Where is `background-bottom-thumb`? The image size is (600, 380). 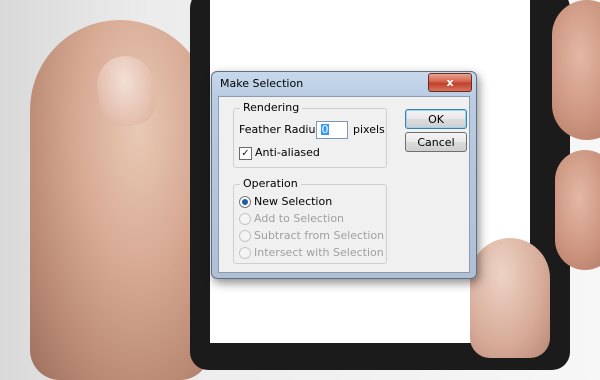
background-bottom-thumb is located at coordinates (510, 298).